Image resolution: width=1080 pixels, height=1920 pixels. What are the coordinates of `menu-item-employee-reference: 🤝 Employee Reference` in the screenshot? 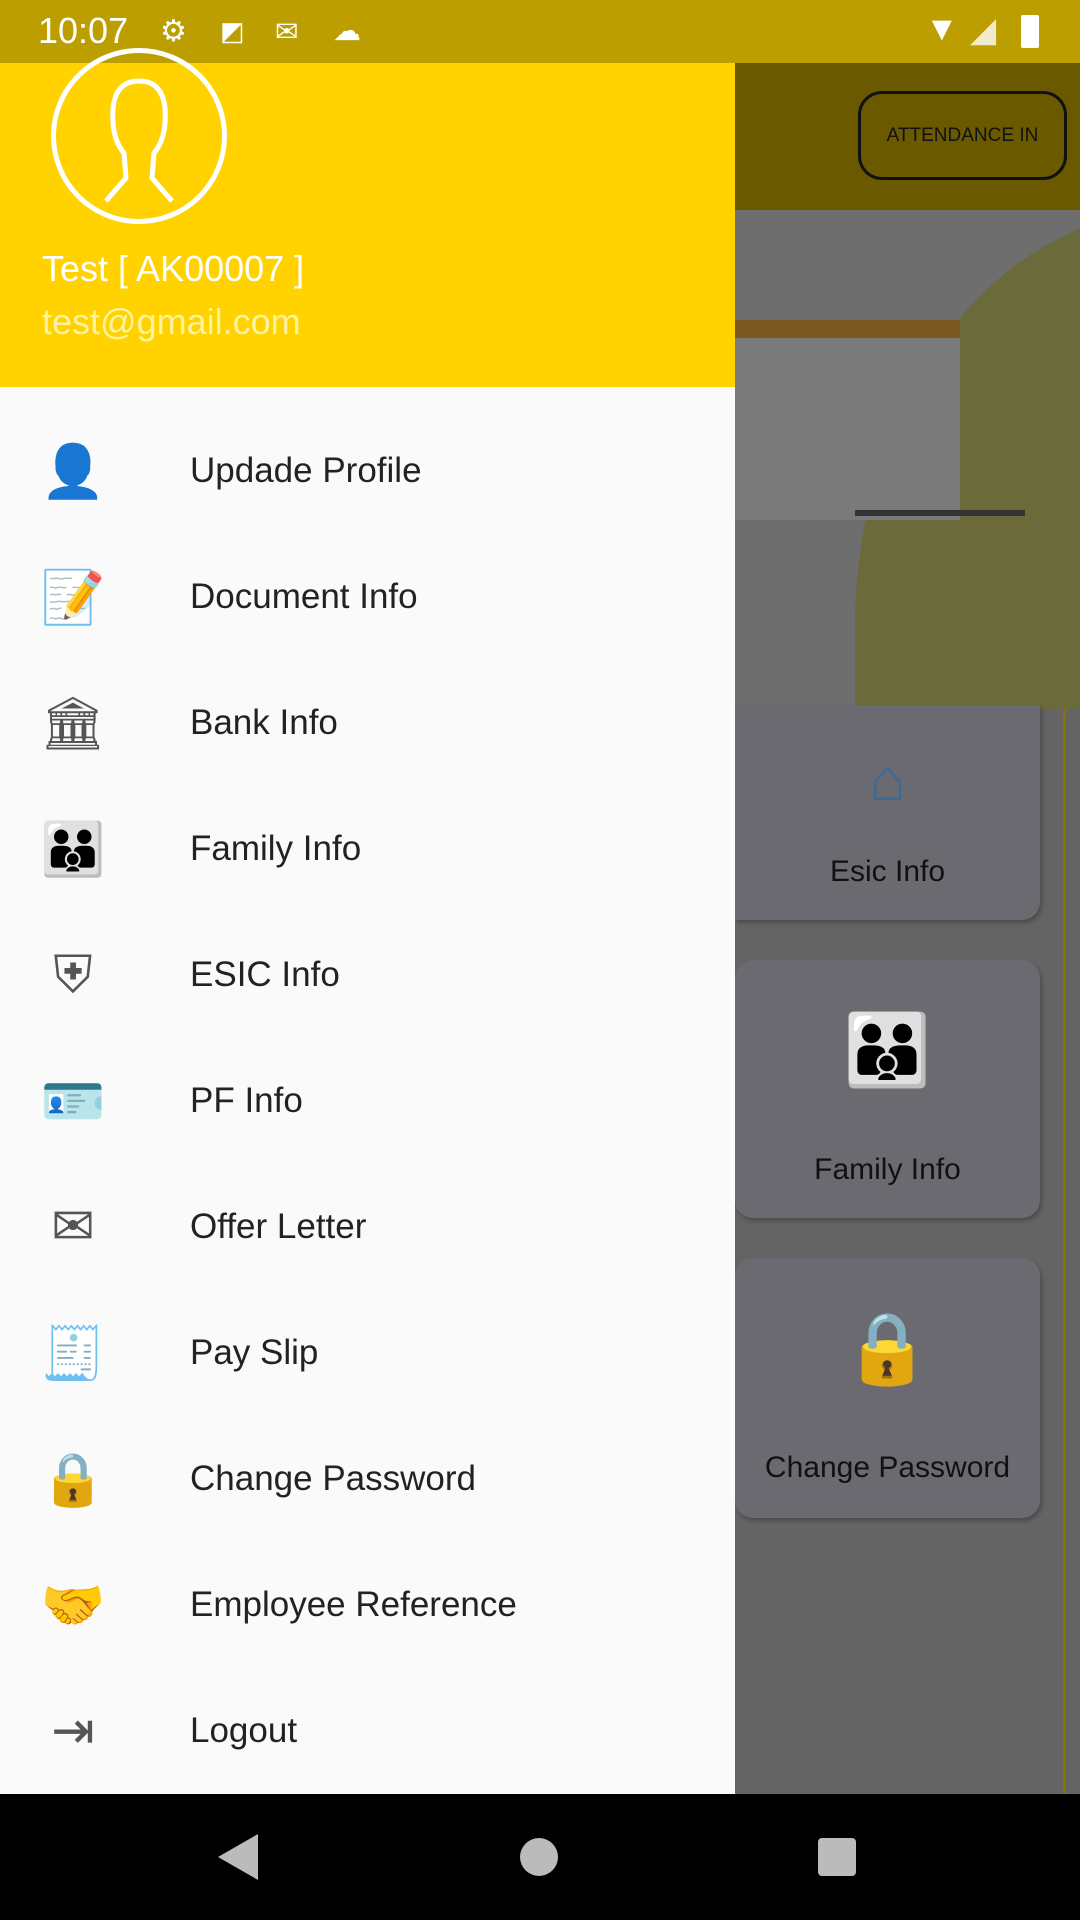 It's located at (367, 1605).